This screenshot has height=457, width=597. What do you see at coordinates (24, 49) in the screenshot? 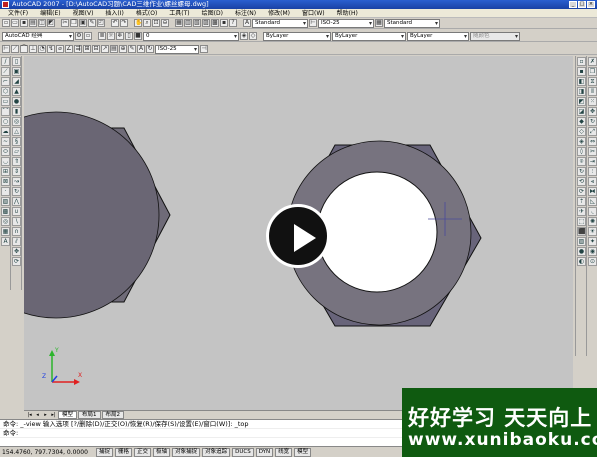
I see `arc-length-icon: ⌒` at bounding box center [24, 49].